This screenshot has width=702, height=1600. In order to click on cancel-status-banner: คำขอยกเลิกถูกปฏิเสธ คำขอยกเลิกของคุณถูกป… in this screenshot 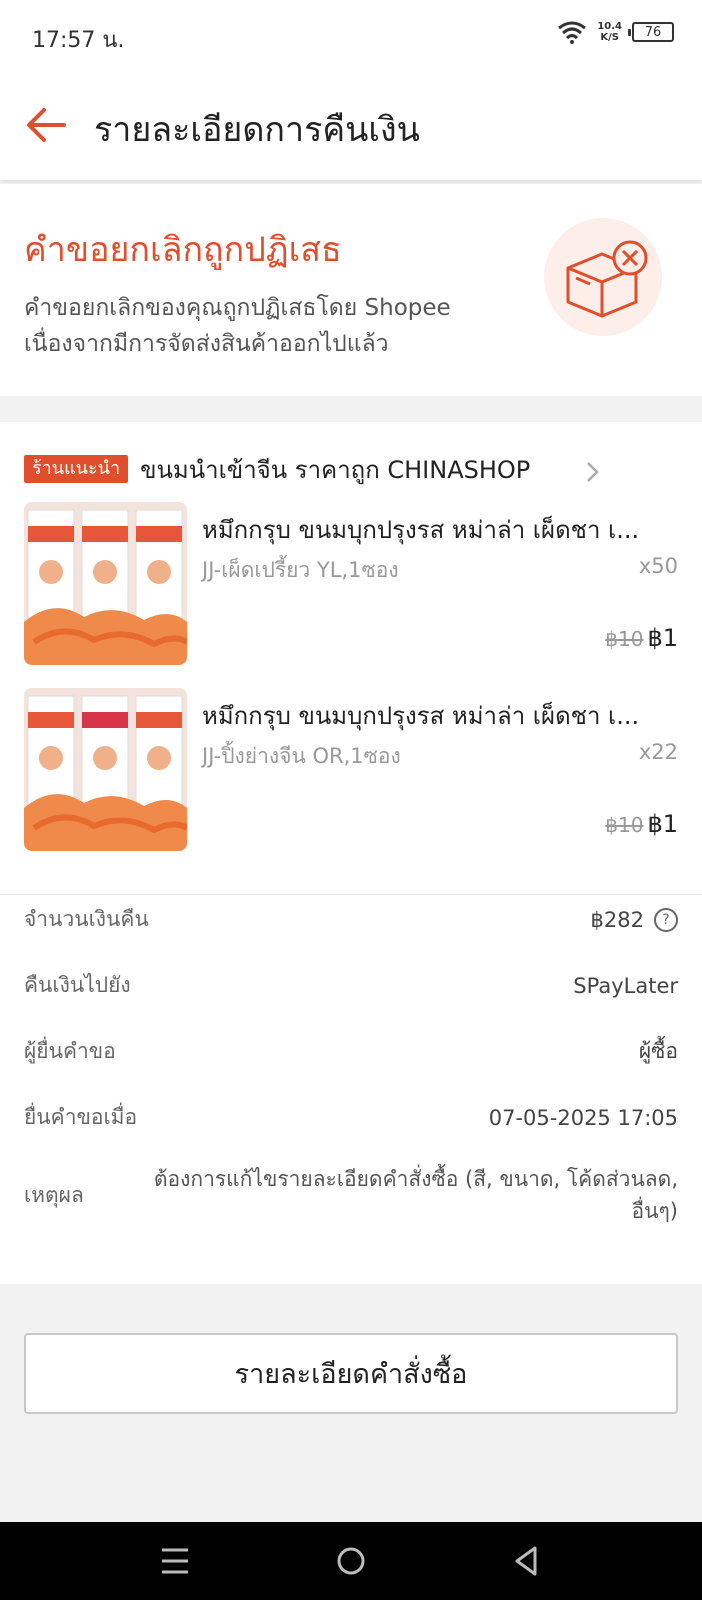, I will do `click(351, 290)`.